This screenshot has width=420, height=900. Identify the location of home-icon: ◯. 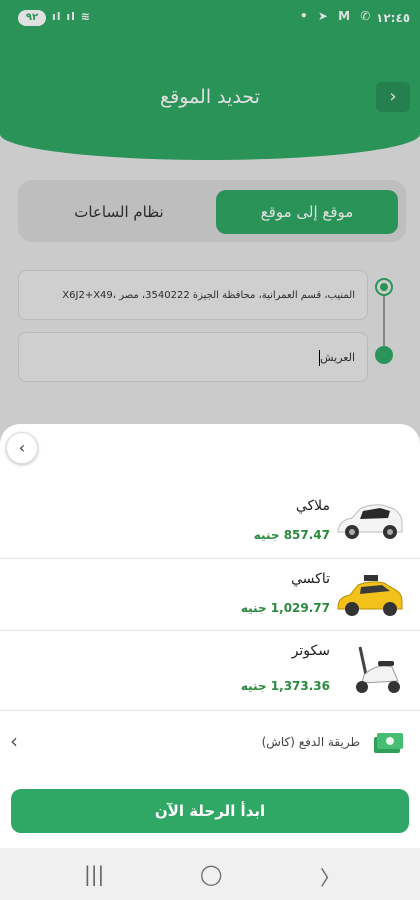
(211, 874).